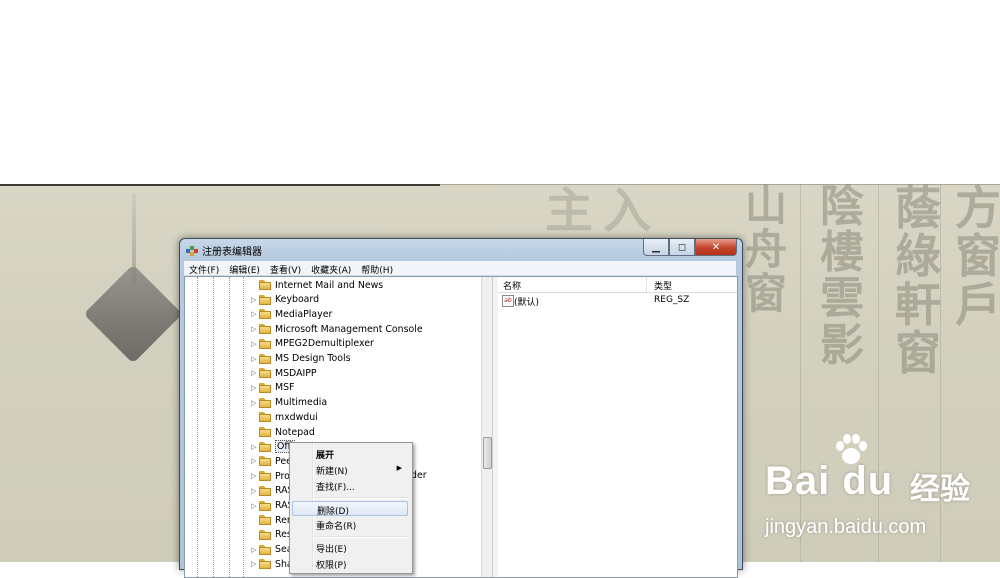 Image resolution: width=1000 pixels, height=578 pixels. What do you see at coordinates (297, 300) in the screenshot?
I see `tree-item-label: Keyboard` at bounding box center [297, 300].